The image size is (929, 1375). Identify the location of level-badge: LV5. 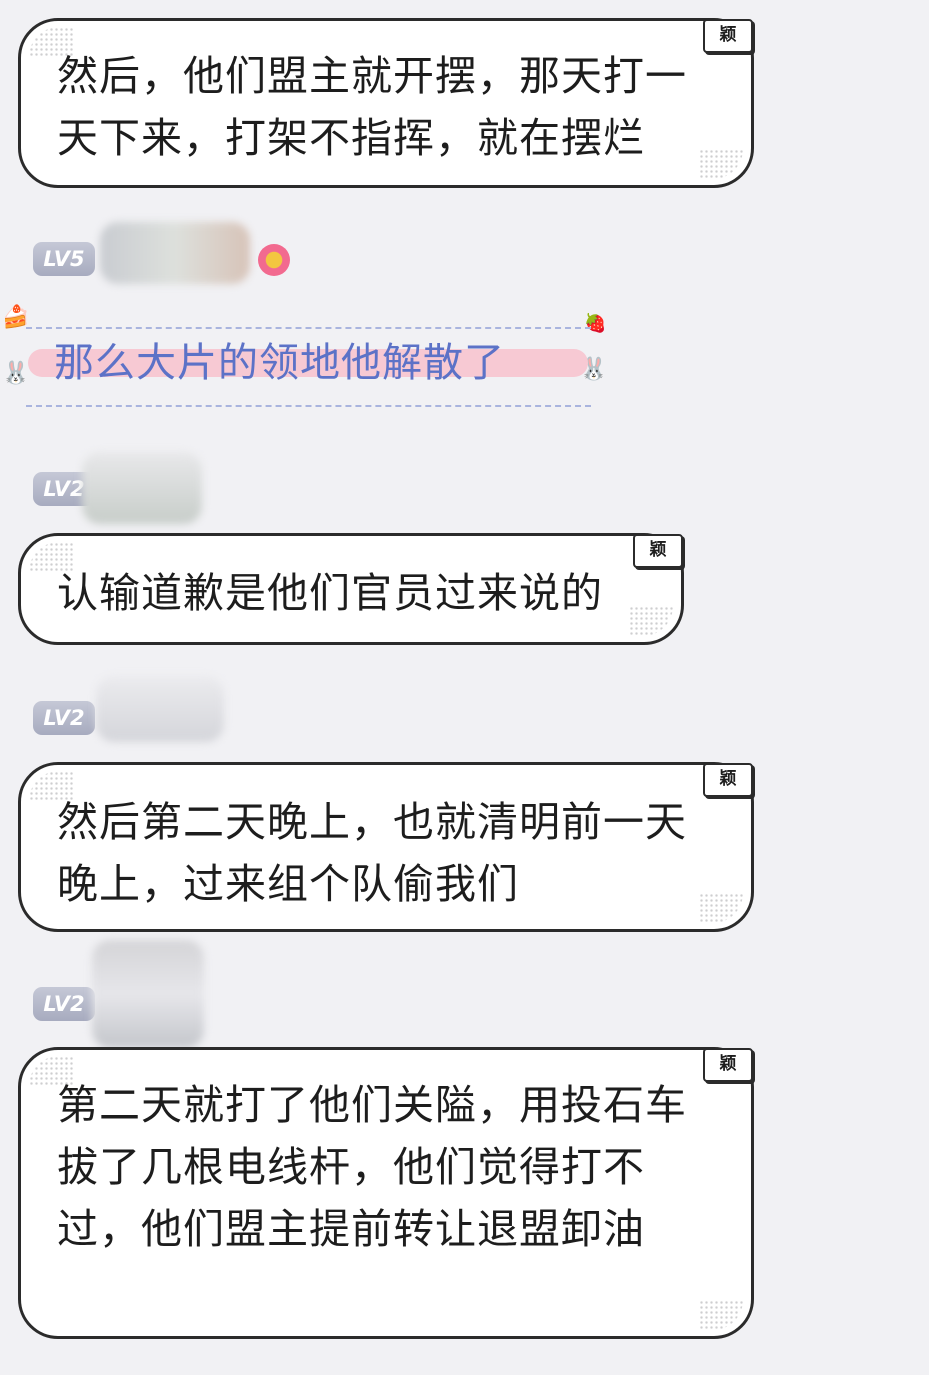
(64, 259).